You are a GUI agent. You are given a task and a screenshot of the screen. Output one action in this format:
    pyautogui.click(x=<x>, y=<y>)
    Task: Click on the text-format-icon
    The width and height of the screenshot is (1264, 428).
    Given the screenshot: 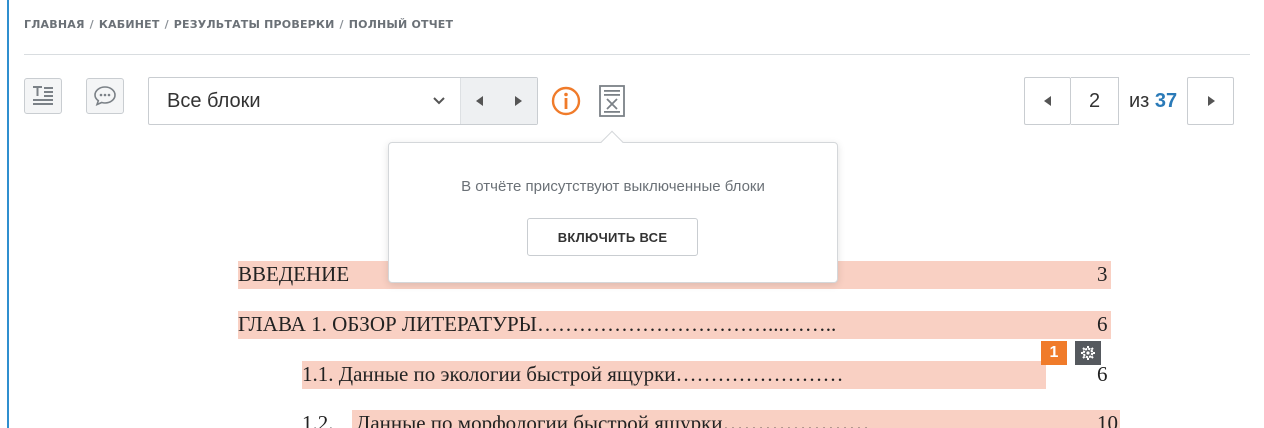 What is the action you would take?
    pyautogui.click(x=43, y=95)
    